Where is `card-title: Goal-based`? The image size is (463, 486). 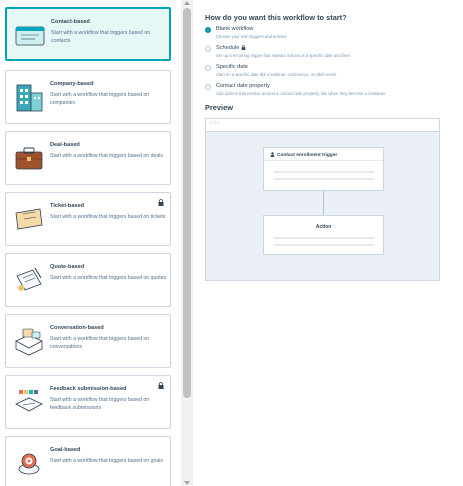 card-title: Goal-based is located at coordinates (65, 450).